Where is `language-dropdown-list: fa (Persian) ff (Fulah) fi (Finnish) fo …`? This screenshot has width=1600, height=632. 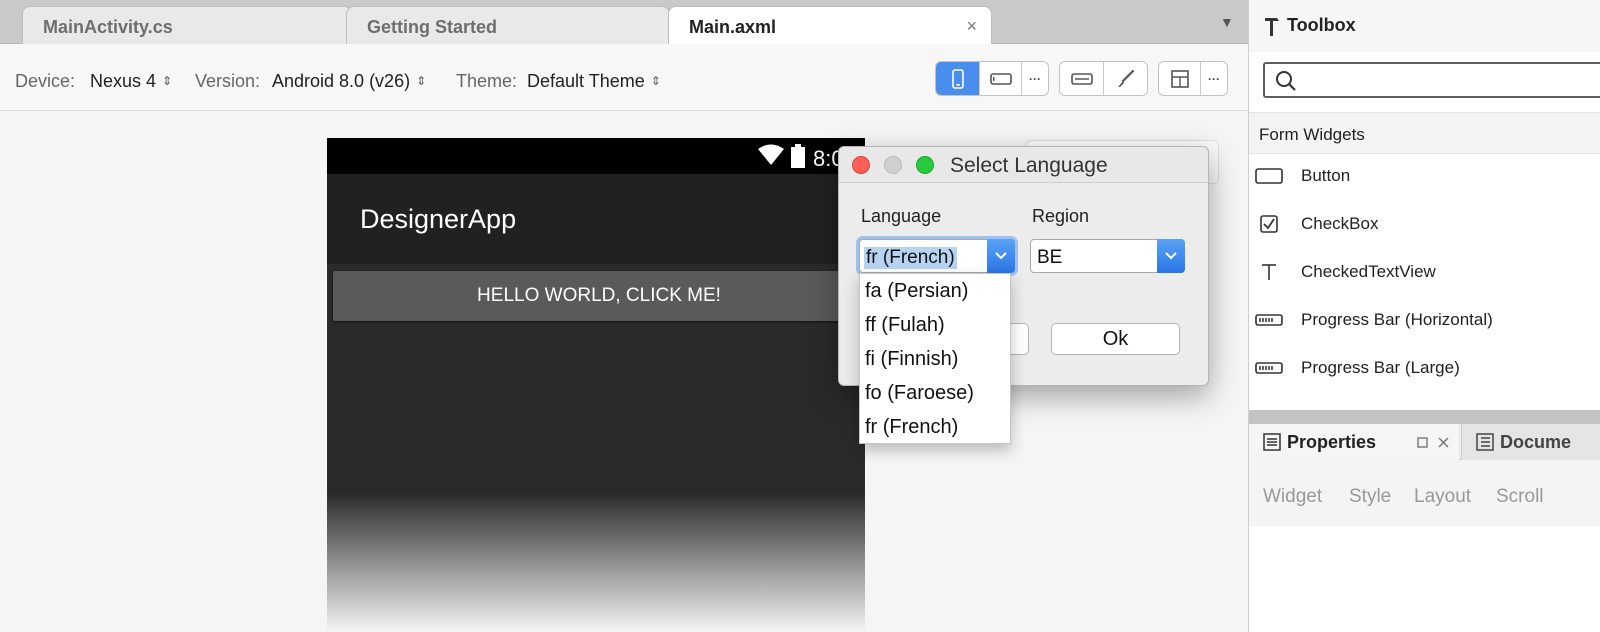
language-dropdown-list: fa (Persian) ff (Fulah) fi (Finnish) fo … is located at coordinates (935, 358).